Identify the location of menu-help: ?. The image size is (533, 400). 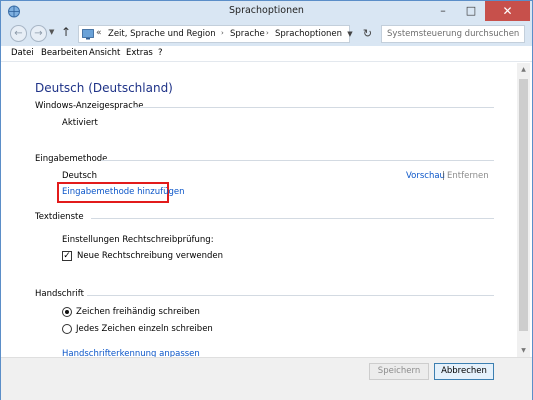
(160, 53).